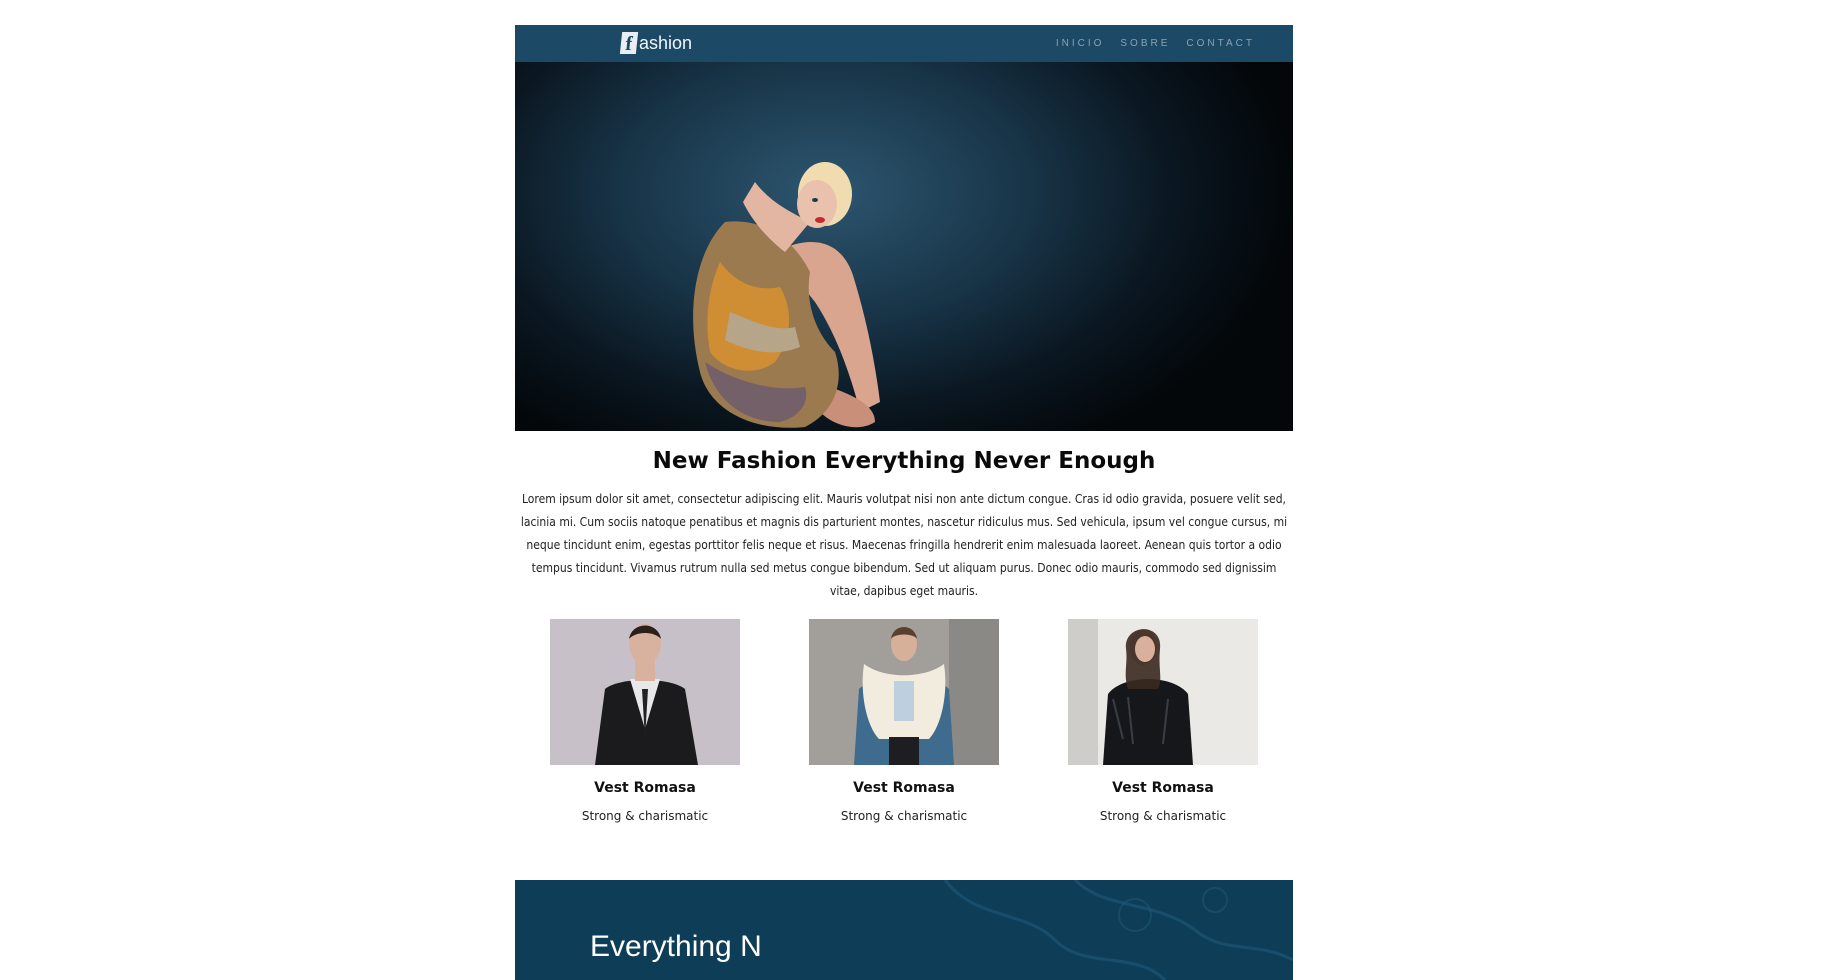  I want to click on logo-mark: f, so click(629, 43).